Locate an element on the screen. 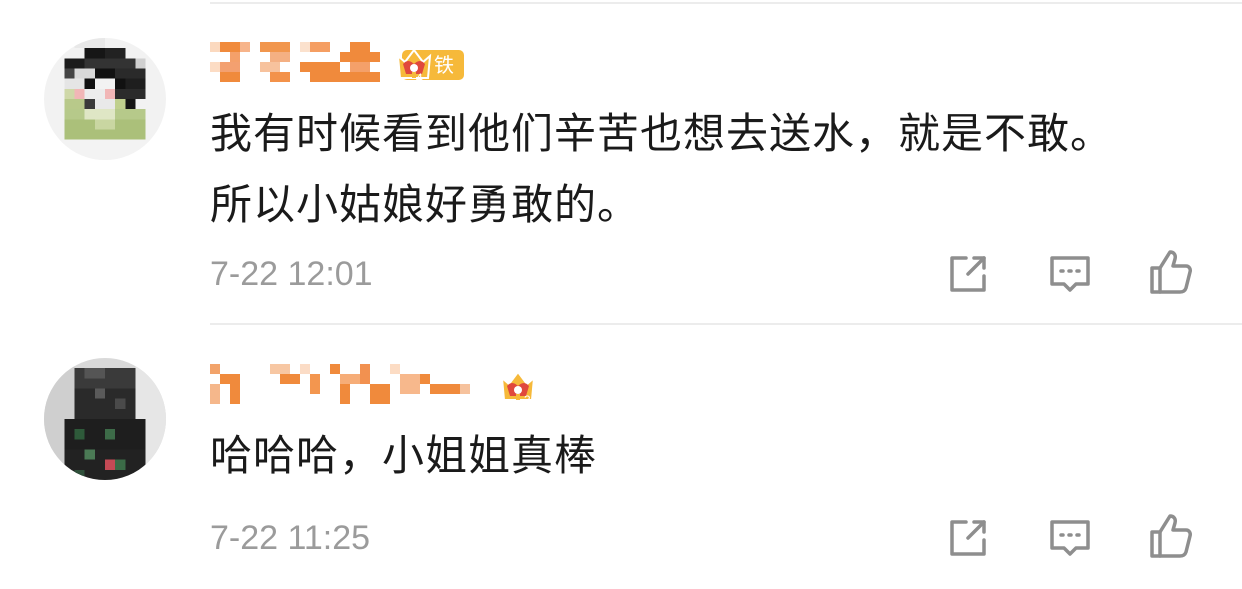 This screenshot has width=1242, height=589. crown-badge-icon: 4 is located at coordinates (414, 66).